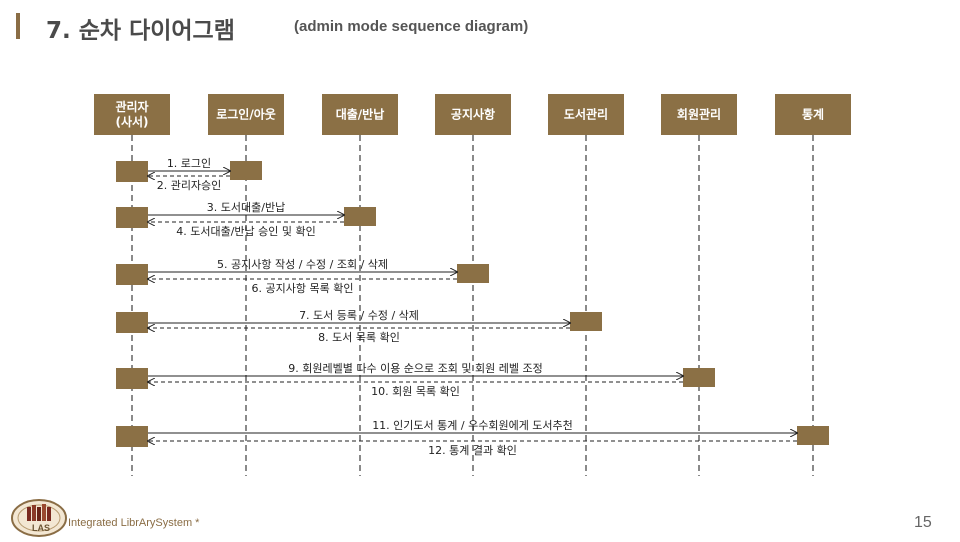 This screenshot has width=960, height=542. Describe the element at coordinates (41, 528) in the screenshot. I see `svg-text: LAS` at that location.